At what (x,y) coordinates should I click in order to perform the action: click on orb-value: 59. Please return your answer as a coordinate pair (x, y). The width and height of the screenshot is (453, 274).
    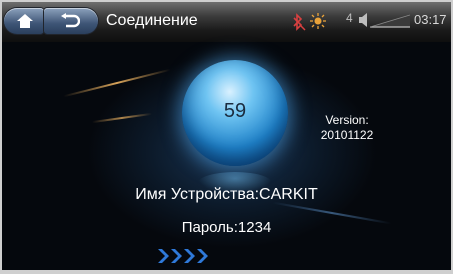
    Looking at the image, I should click on (235, 111).